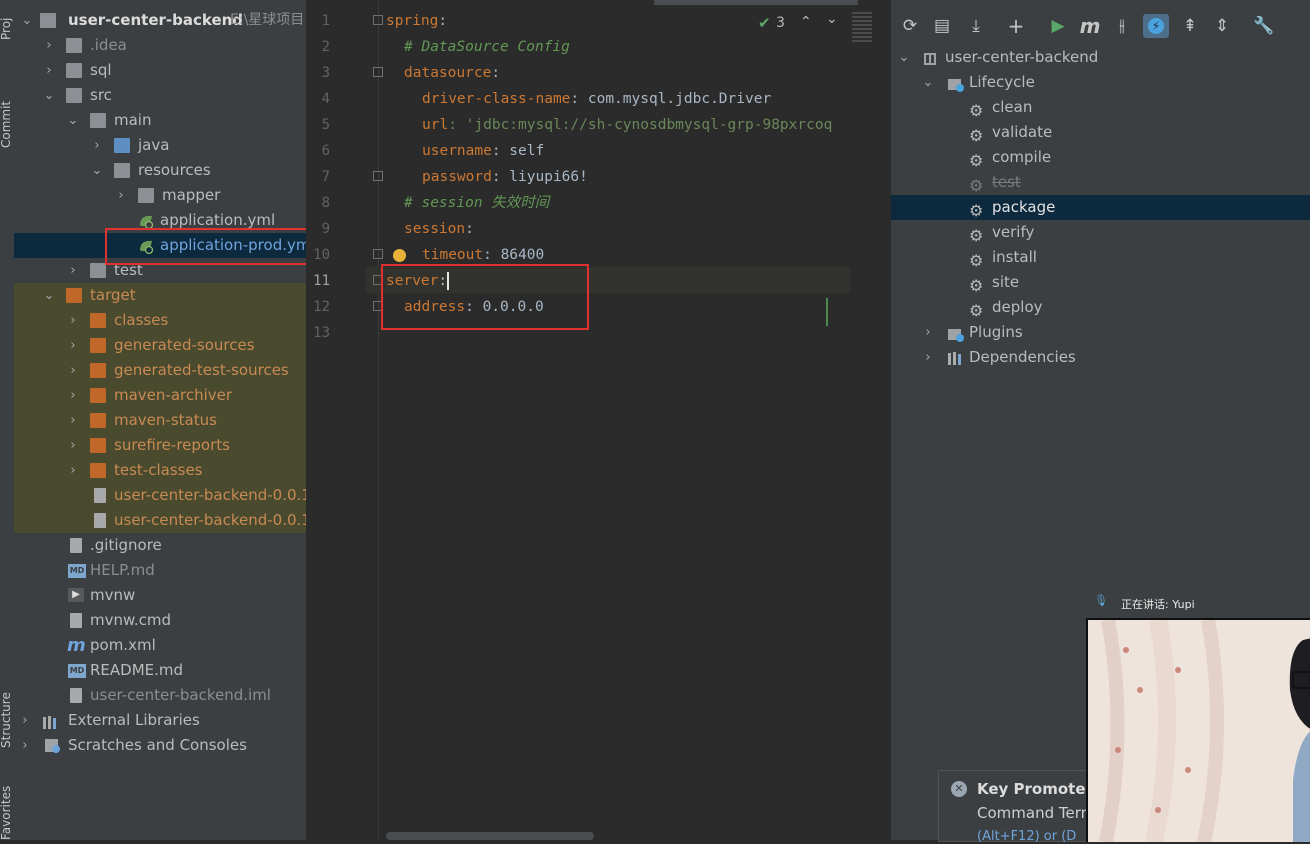  I want to click on maven-project-icon, so click(931, 58).